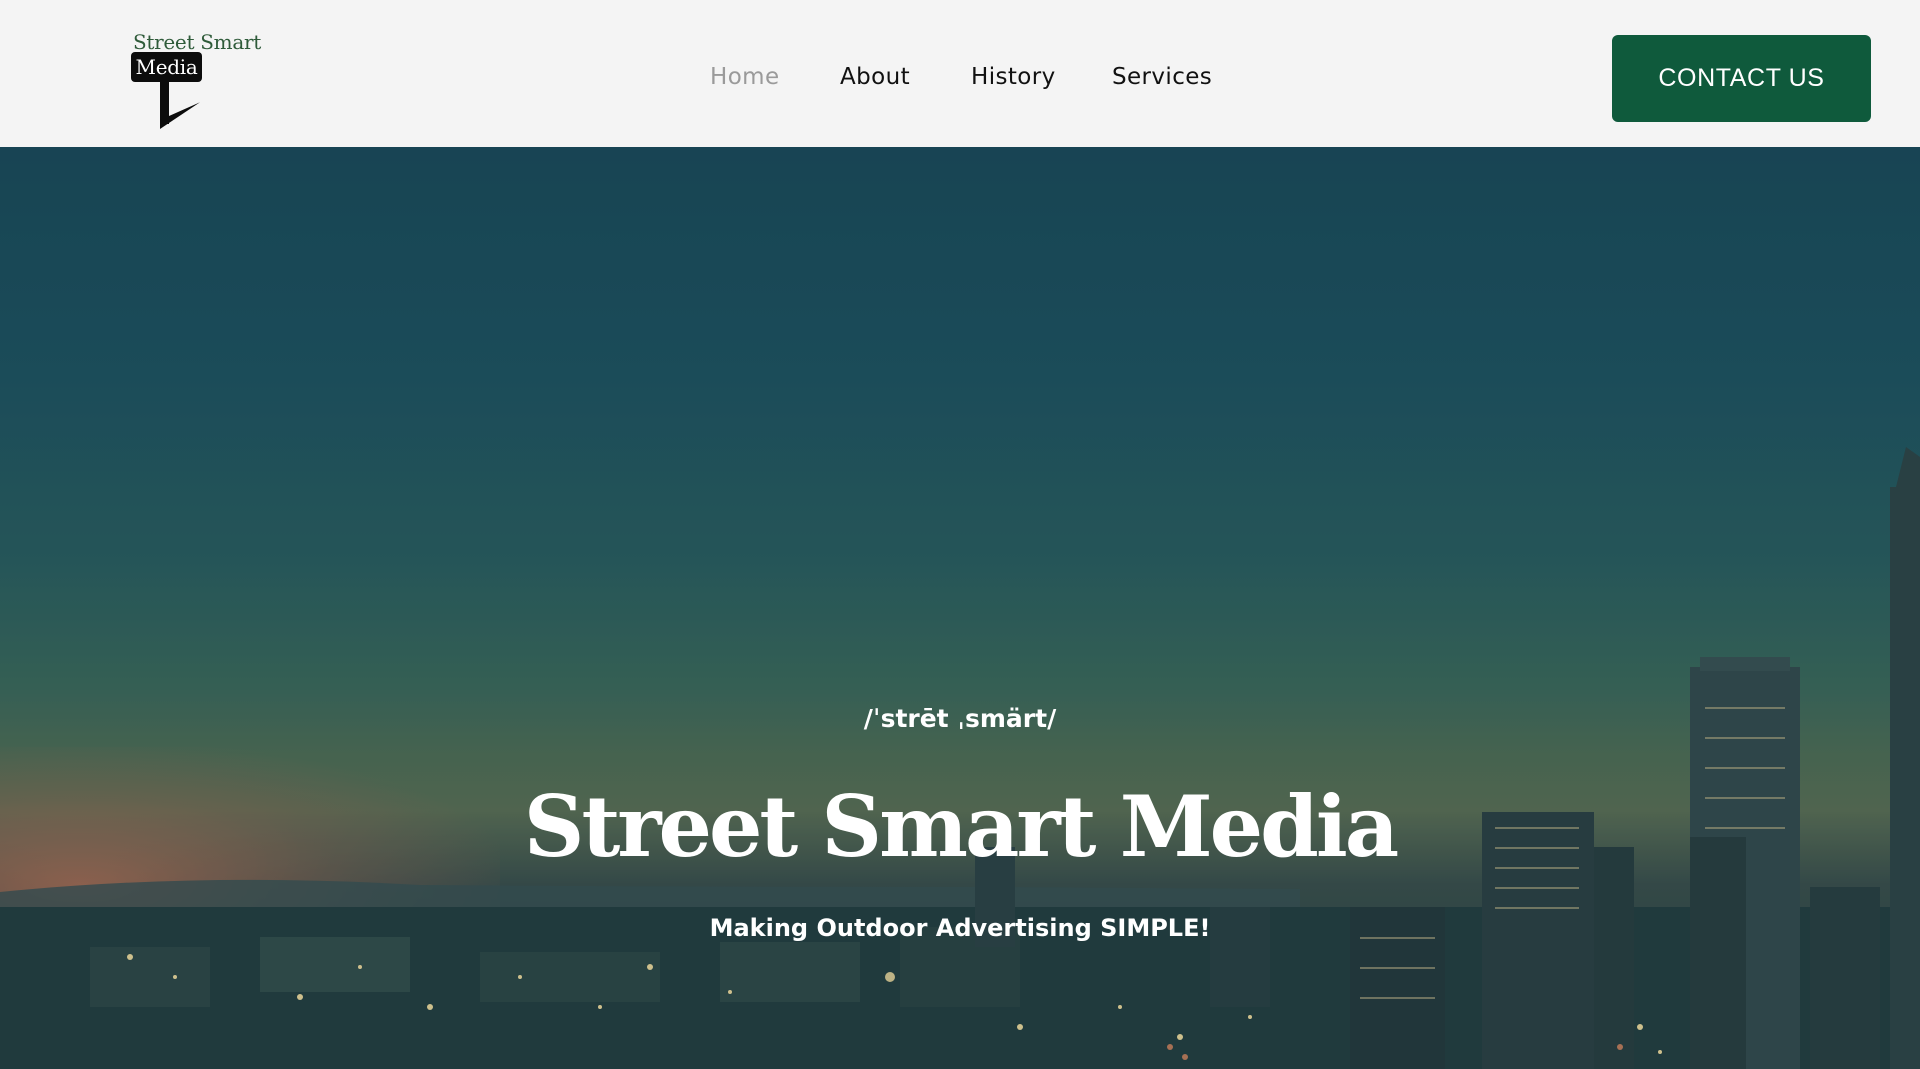 This screenshot has width=1920, height=1069. Describe the element at coordinates (961, 826) in the screenshot. I see `hero-title: Street Smart Media` at that location.